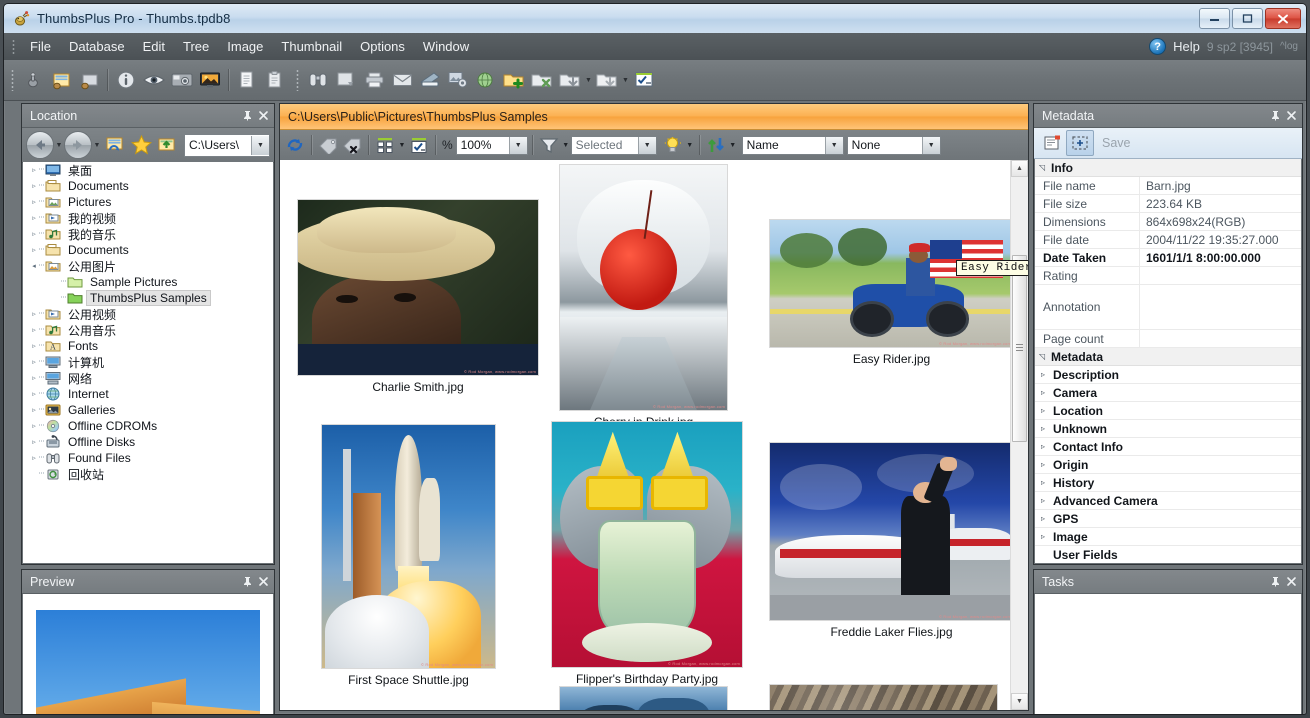  Describe the element at coordinates (1186, 46) in the screenshot. I see `help-link: Help` at that location.